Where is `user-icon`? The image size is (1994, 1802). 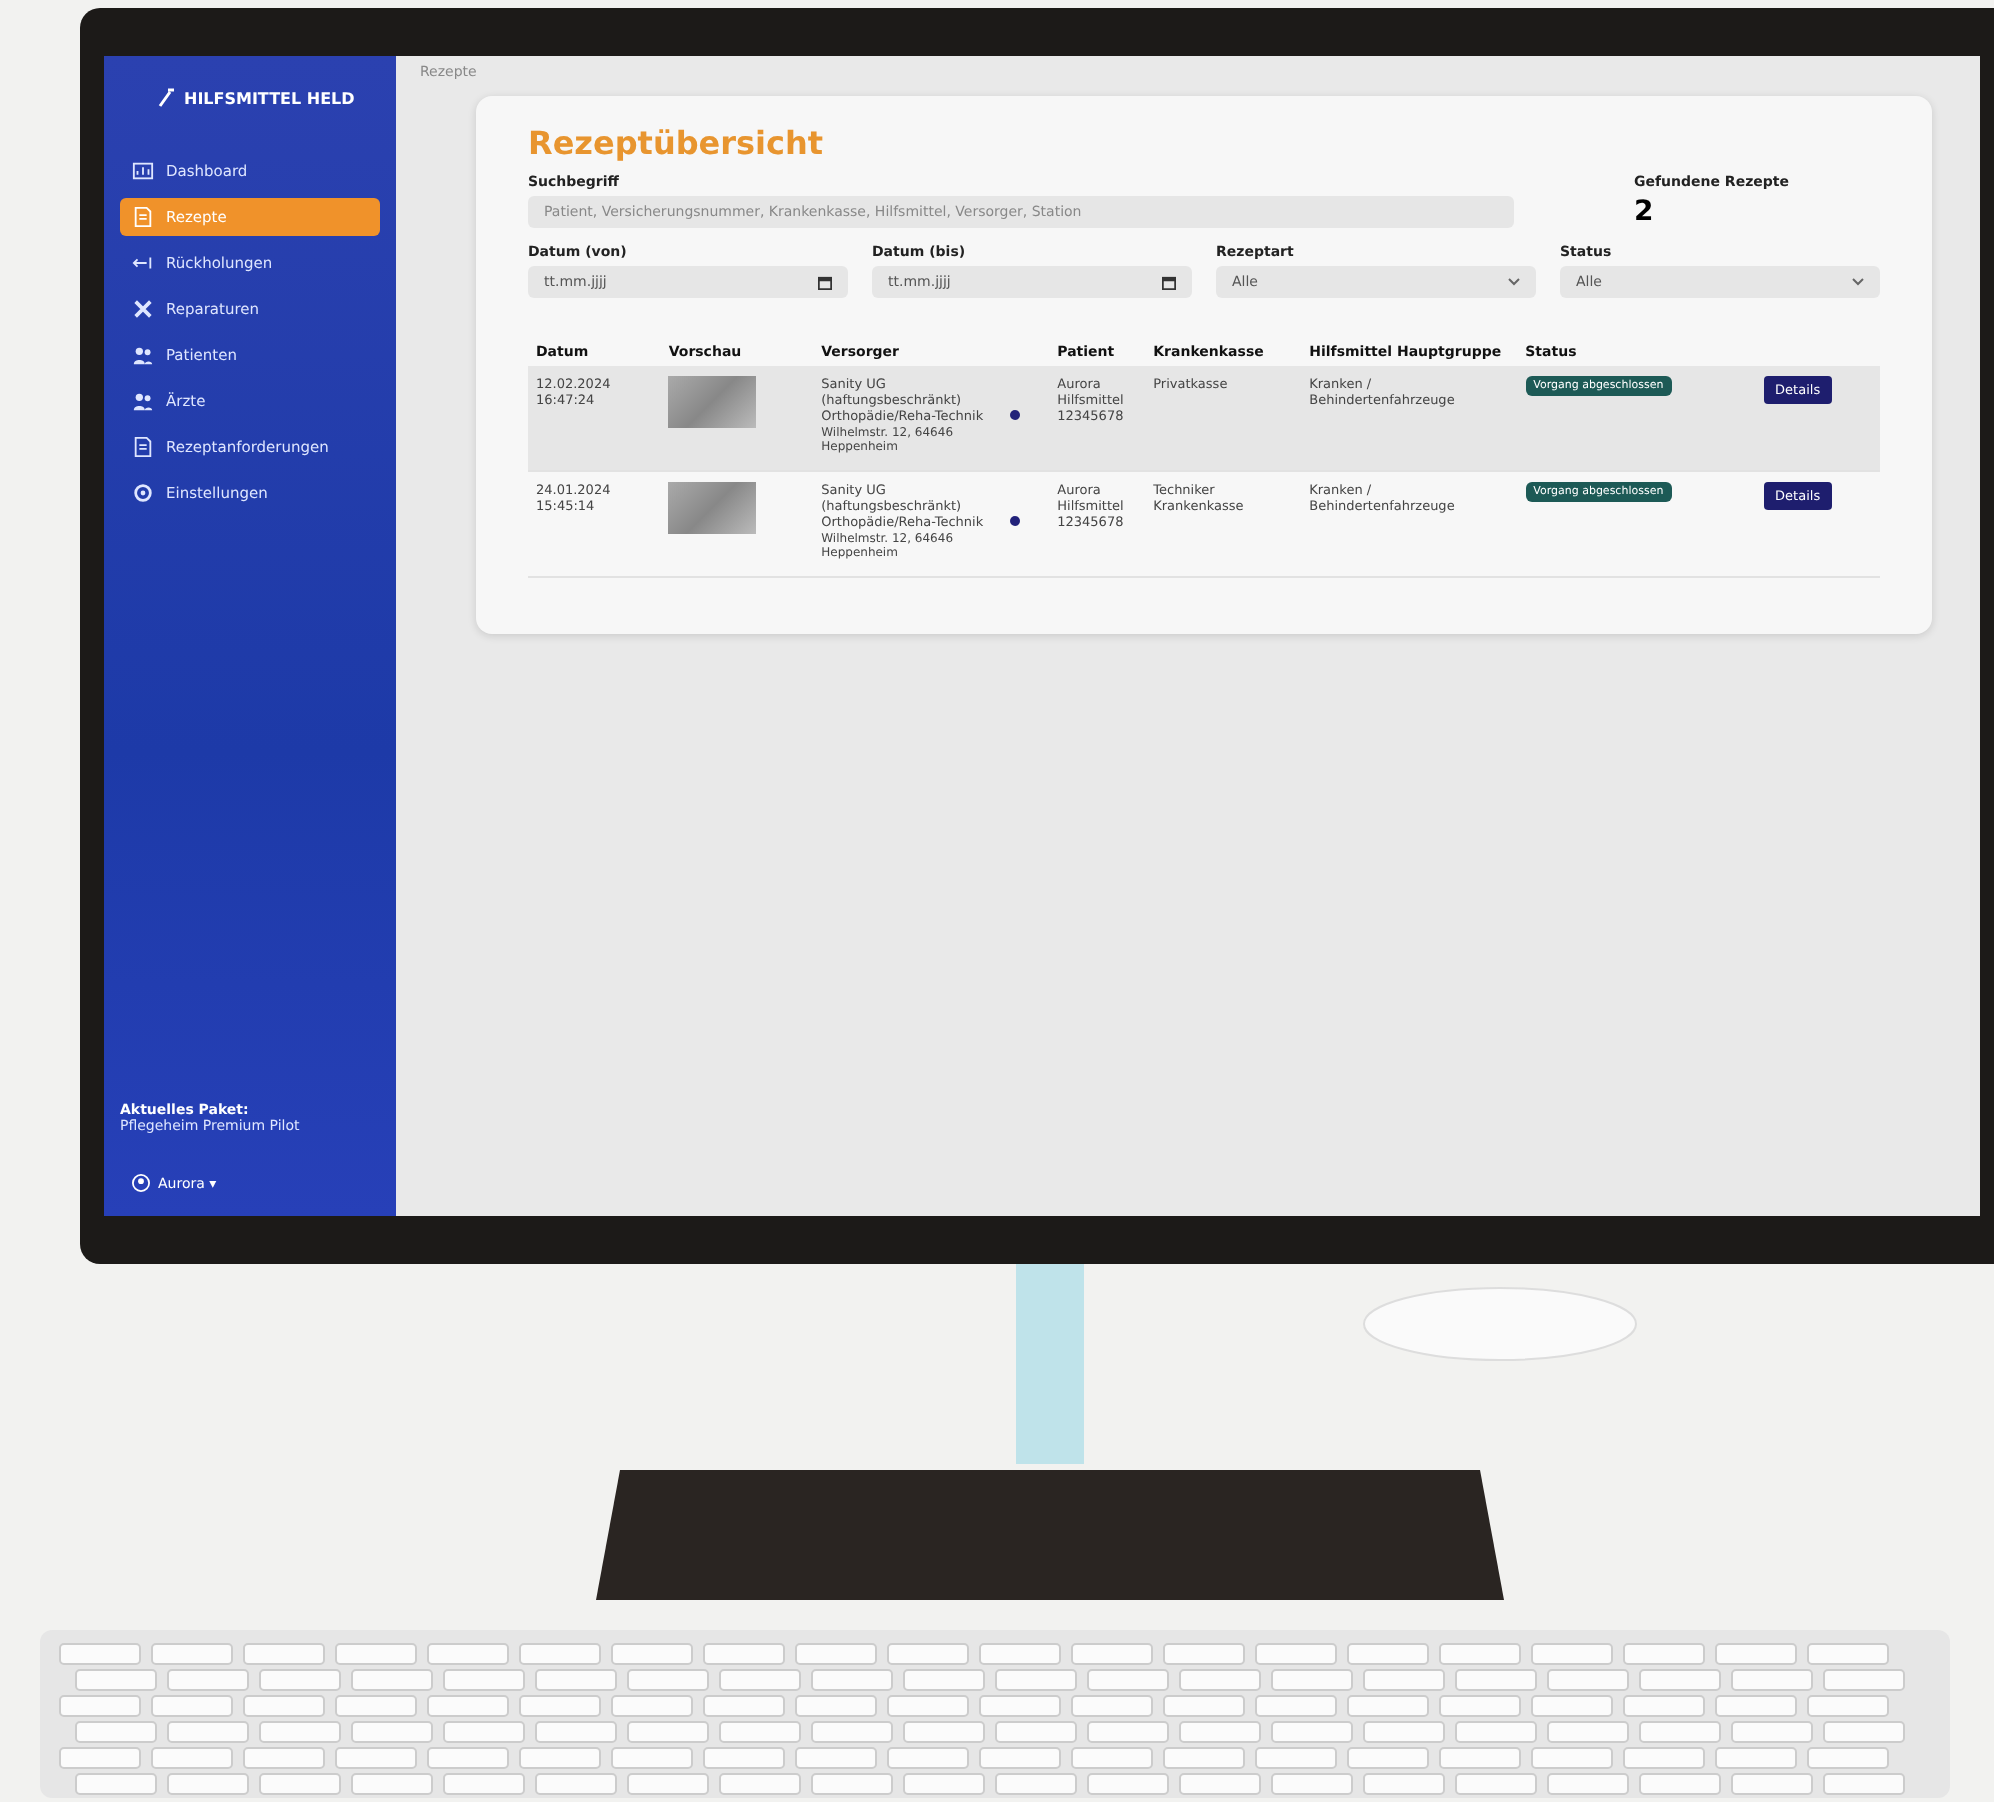
user-icon is located at coordinates (141, 1183).